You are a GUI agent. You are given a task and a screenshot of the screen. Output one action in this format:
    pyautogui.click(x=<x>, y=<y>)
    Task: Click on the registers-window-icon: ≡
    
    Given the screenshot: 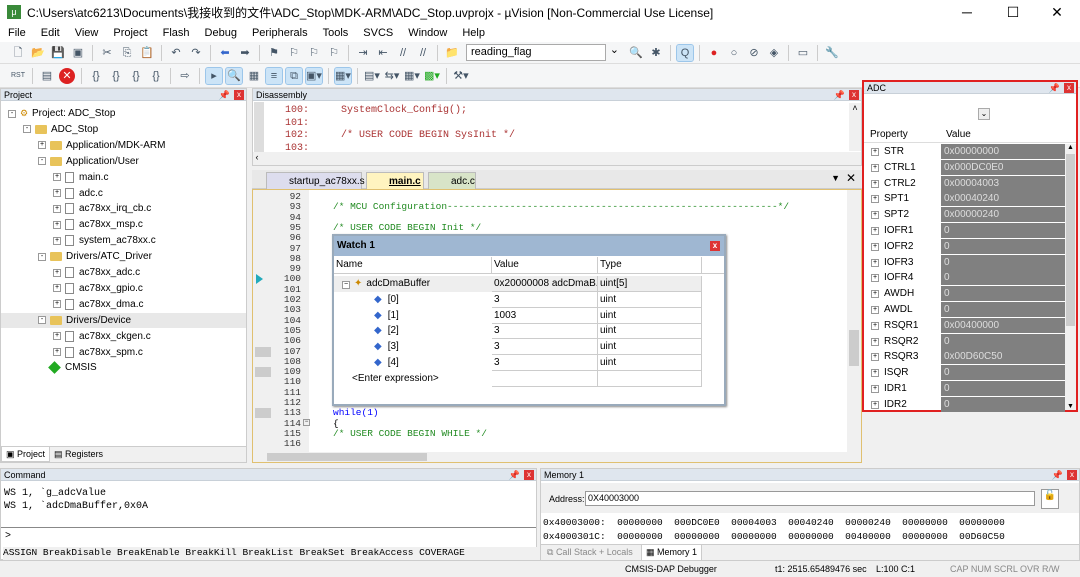 What is the action you would take?
    pyautogui.click(x=274, y=75)
    